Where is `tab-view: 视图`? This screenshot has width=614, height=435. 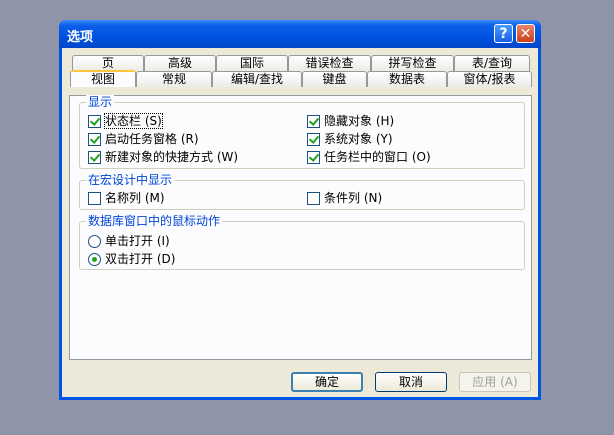
tab-view: 视图 is located at coordinates (103, 78).